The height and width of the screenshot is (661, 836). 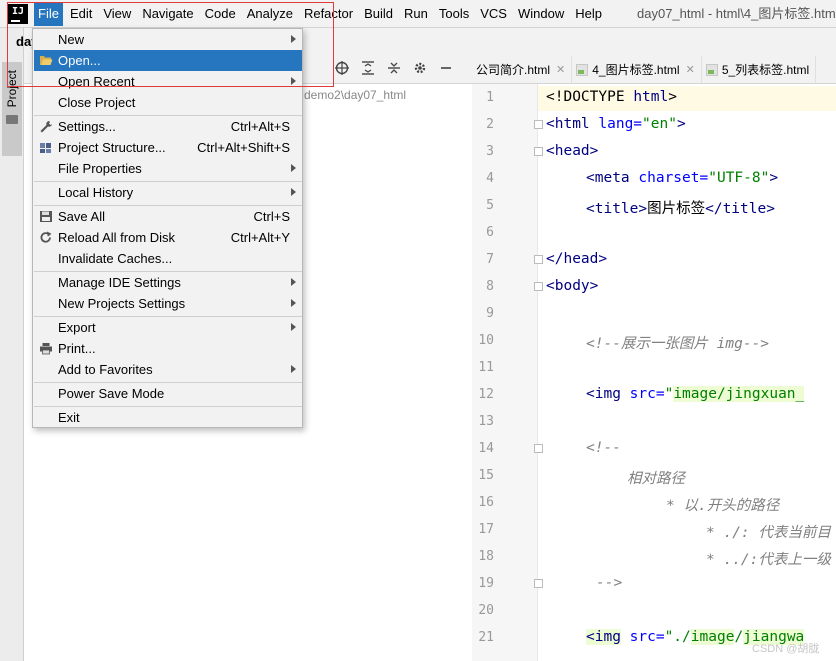 I want to click on menu-item-save-all: Save All Ctrl+S, so click(x=168, y=216).